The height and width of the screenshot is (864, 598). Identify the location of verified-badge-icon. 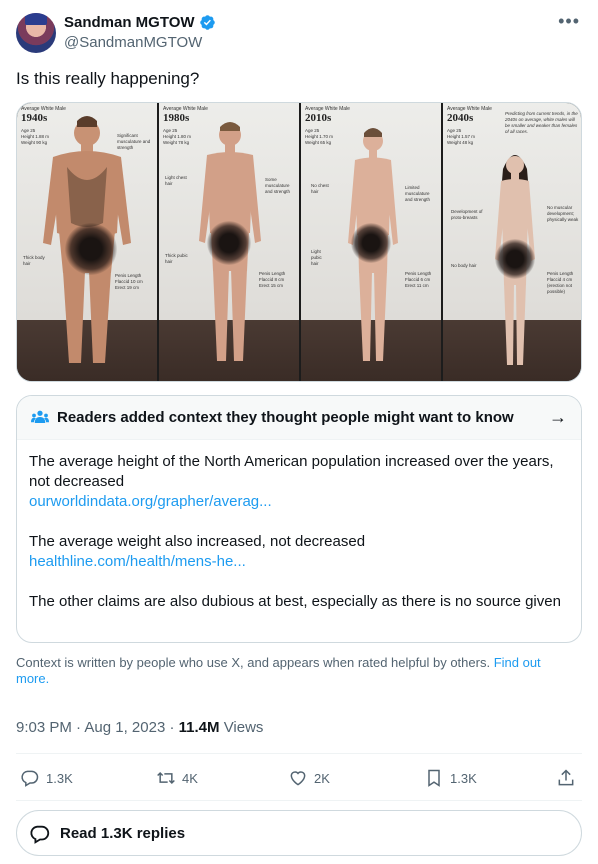
(207, 22).